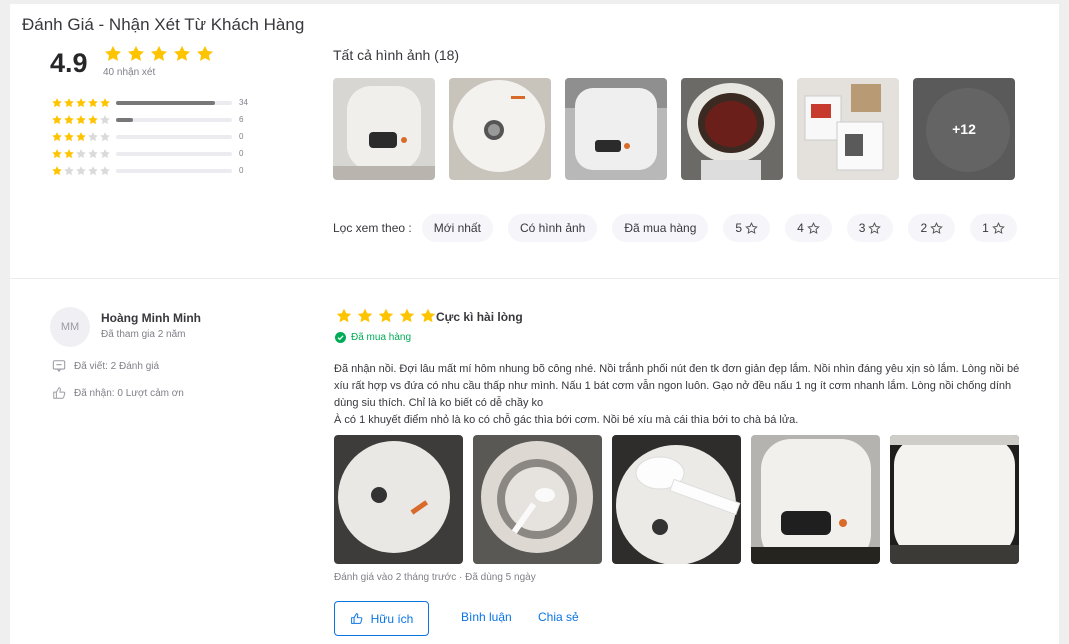 Image resolution: width=1069 pixels, height=644 pixels. Describe the element at coordinates (151, 318) in the screenshot. I see `reviewer-name: Hoàng Minh Minh` at that location.